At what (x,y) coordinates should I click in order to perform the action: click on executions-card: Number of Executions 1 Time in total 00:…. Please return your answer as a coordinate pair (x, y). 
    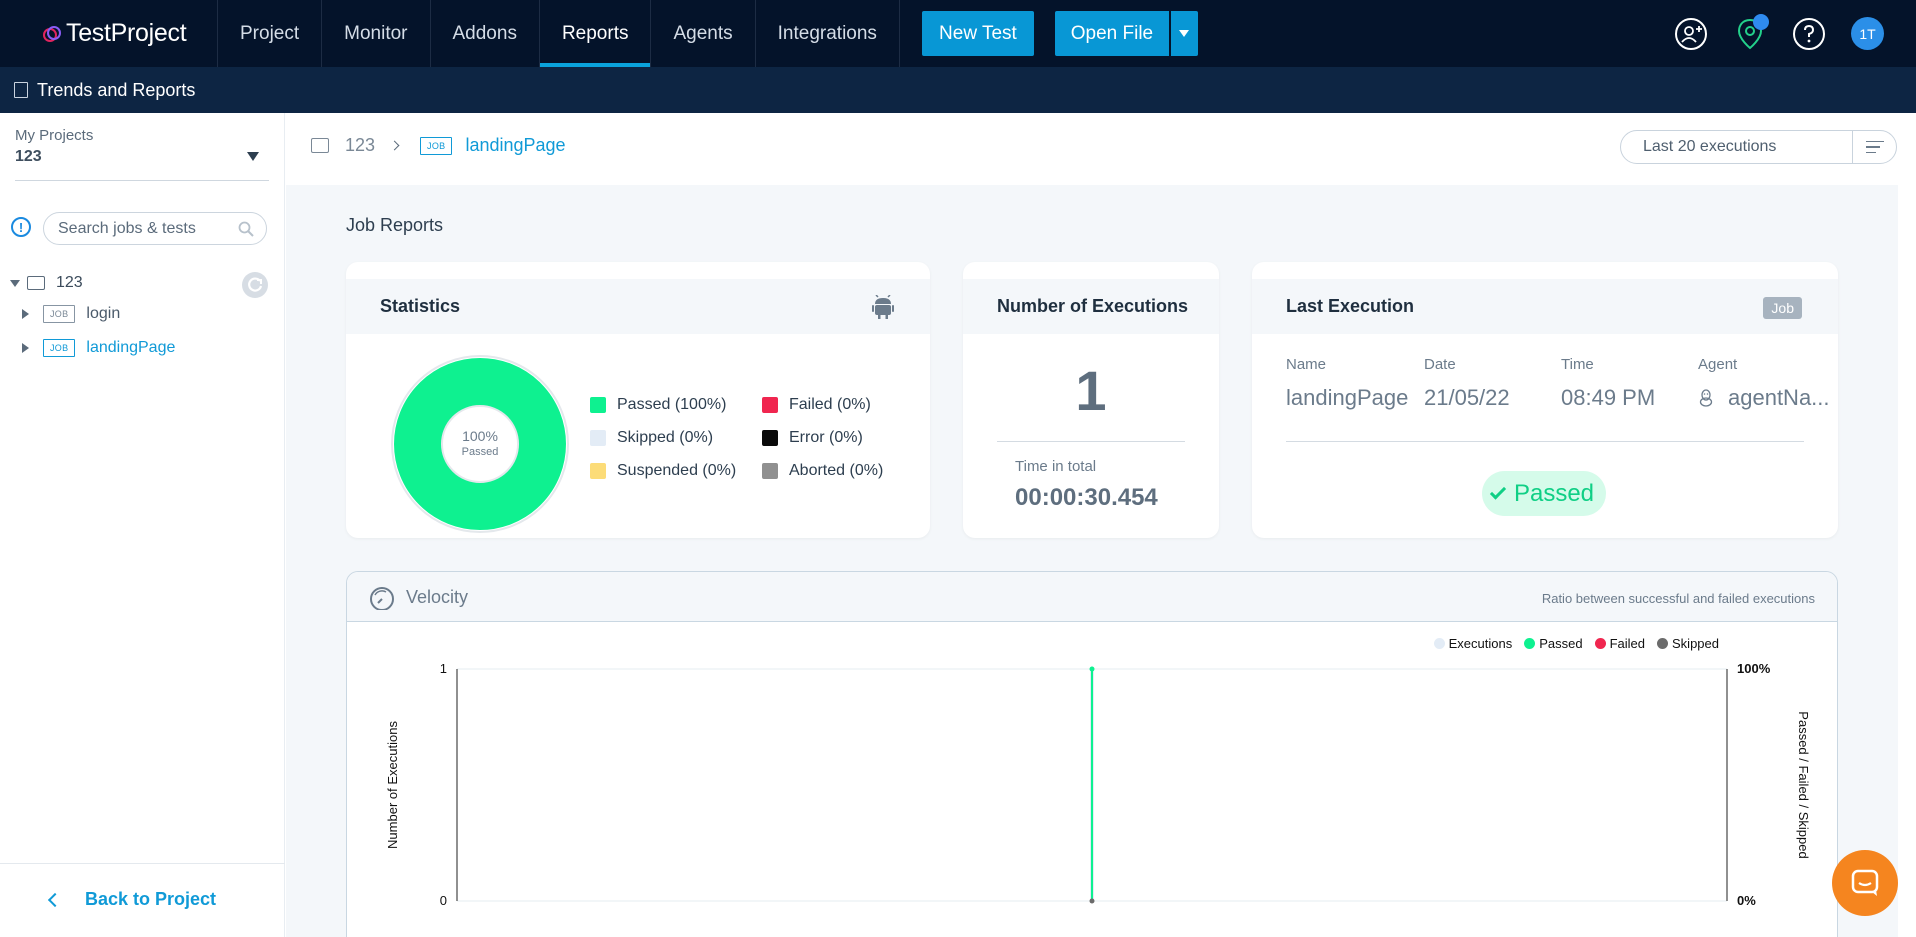
    Looking at the image, I should click on (1091, 400).